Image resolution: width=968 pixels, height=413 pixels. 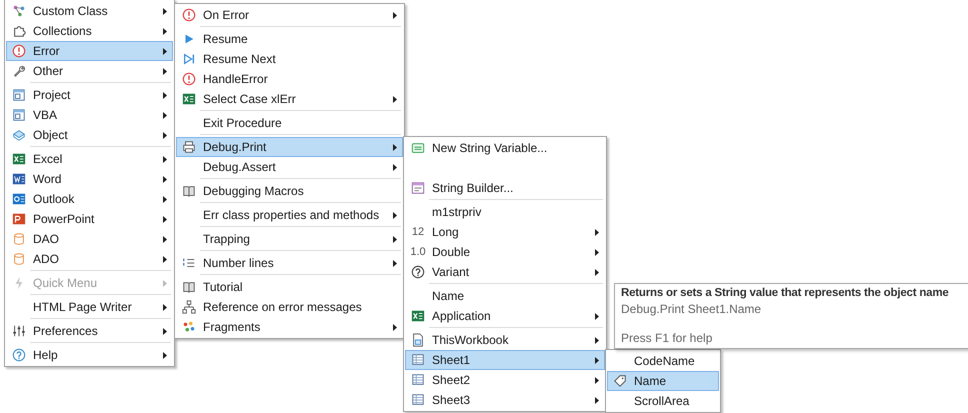 What do you see at coordinates (289, 327) in the screenshot?
I see `menu-item: Fragments` at bounding box center [289, 327].